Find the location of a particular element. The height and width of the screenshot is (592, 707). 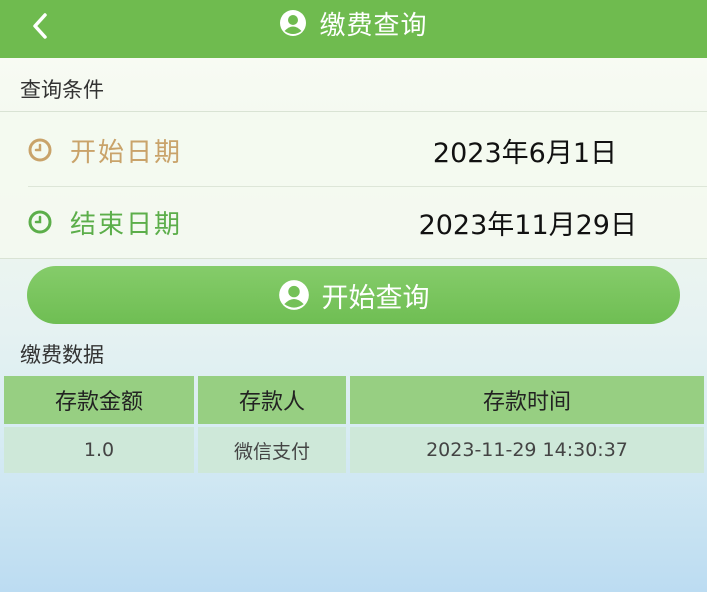

header-title-group: 缴费查询 is located at coordinates (353, 23).